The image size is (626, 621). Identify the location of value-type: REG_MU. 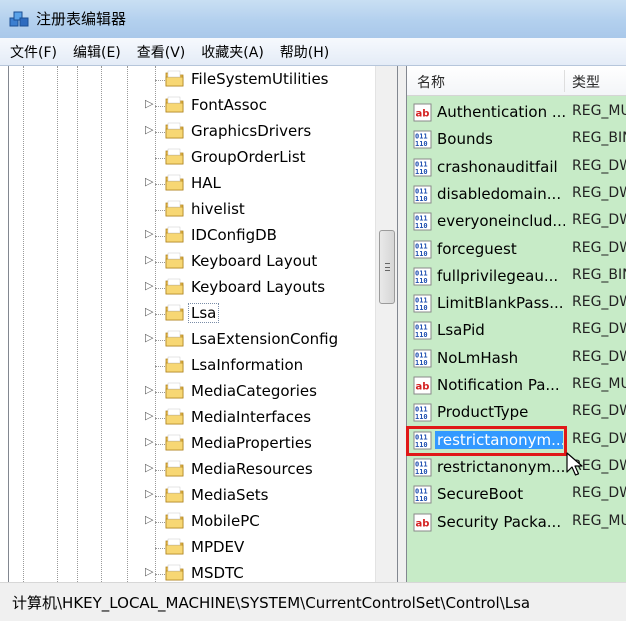
(599, 520).